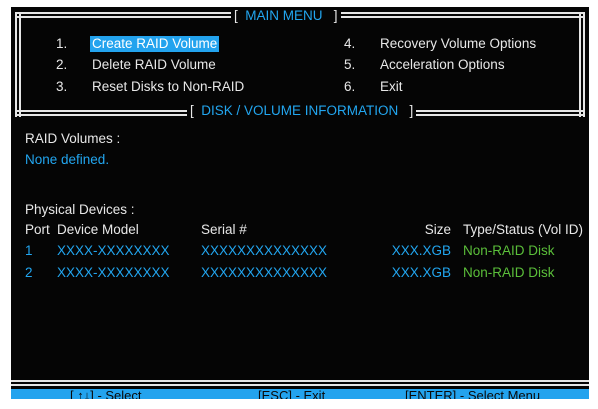 This screenshot has height=409, width=598. What do you see at coordinates (98, 229) in the screenshot?
I see `column-header-model: Device Model` at bounding box center [98, 229].